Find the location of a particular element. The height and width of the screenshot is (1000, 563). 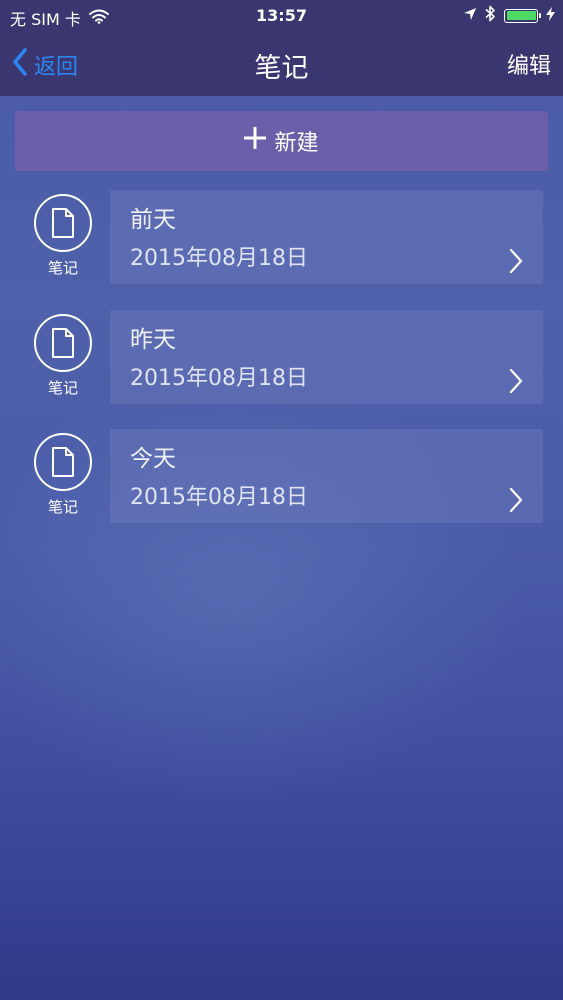

battery-level is located at coordinates (521, 15).